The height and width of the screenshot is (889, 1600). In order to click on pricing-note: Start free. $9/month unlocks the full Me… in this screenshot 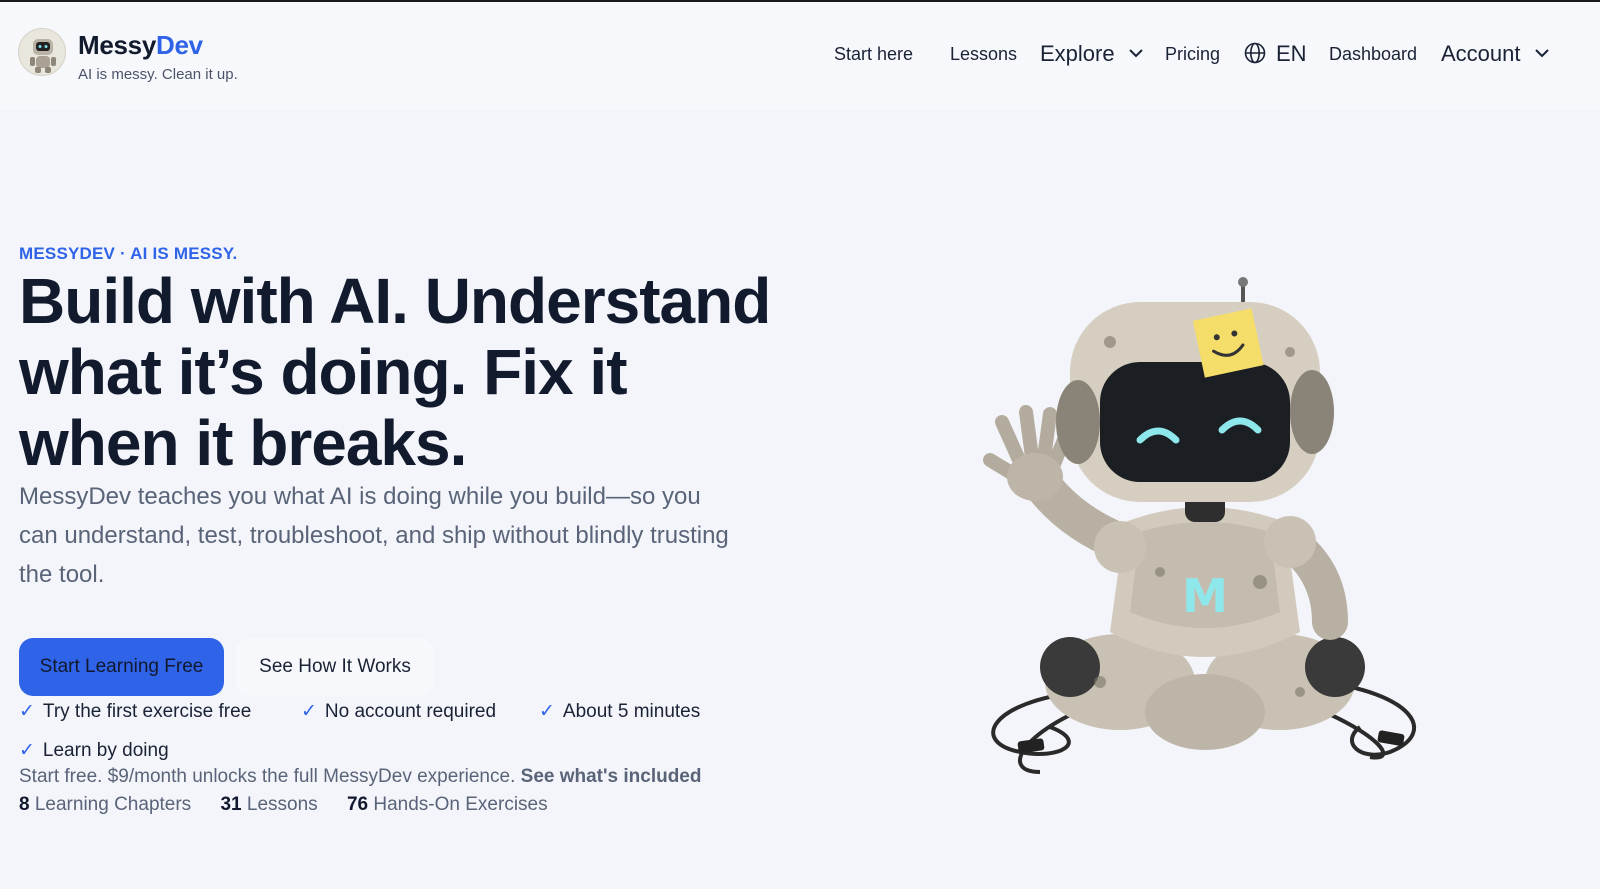, I will do `click(360, 777)`.